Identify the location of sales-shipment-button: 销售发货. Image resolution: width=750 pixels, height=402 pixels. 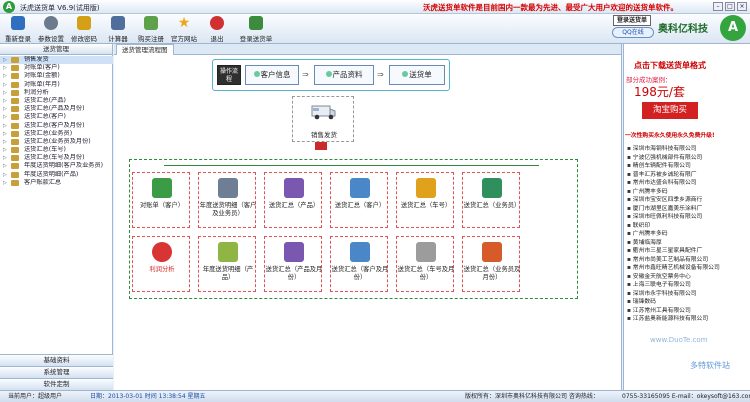
(323, 119).